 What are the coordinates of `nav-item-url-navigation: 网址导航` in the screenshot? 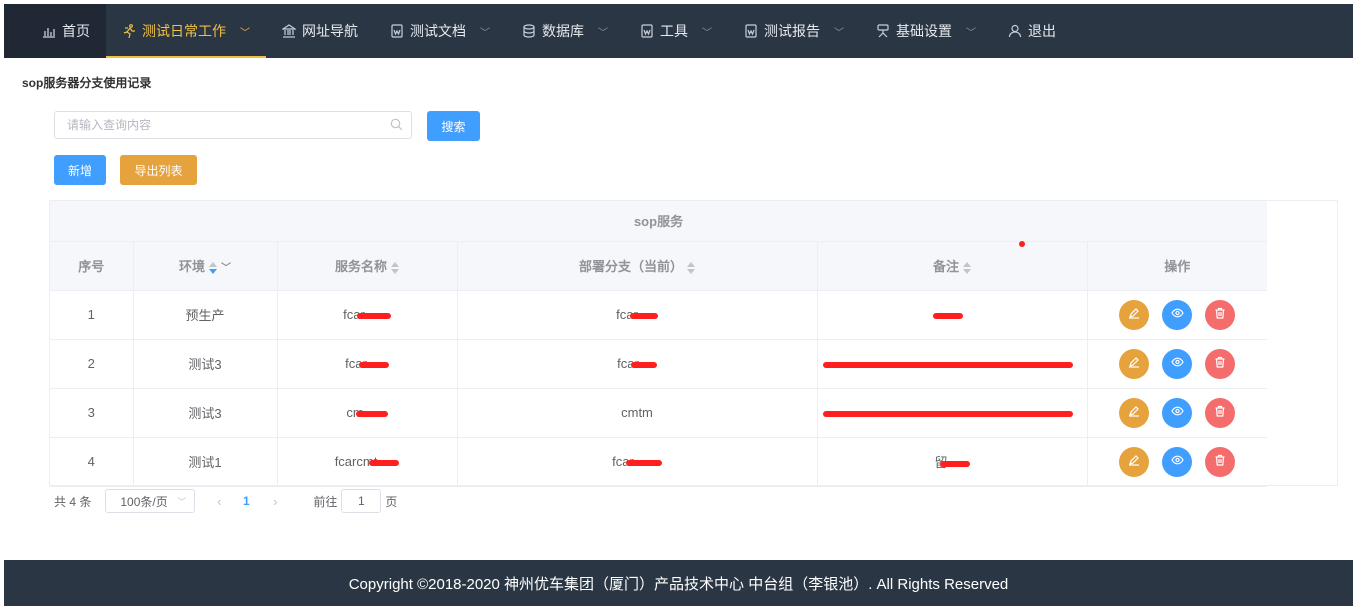 It's located at (320, 31).